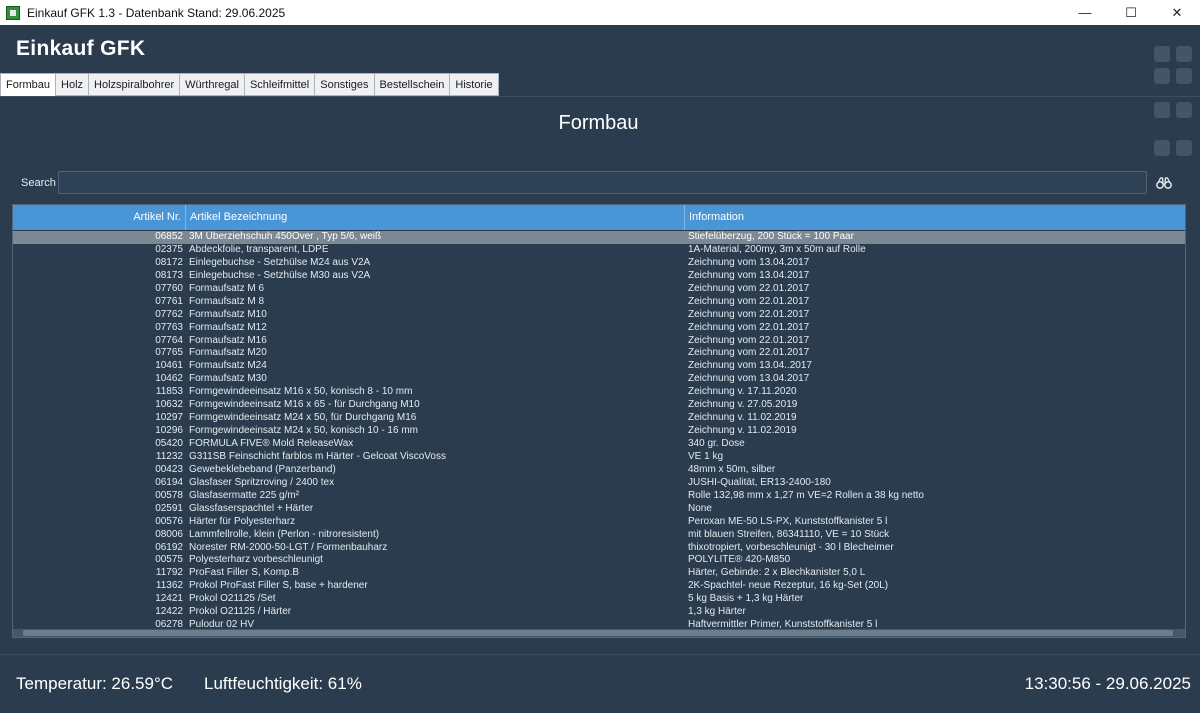 This screenshot has height=713, width=1200. I want to click on cell-bezeichnung: Glasfaser Spritzroving / 2400 tex, so click(262, 482).